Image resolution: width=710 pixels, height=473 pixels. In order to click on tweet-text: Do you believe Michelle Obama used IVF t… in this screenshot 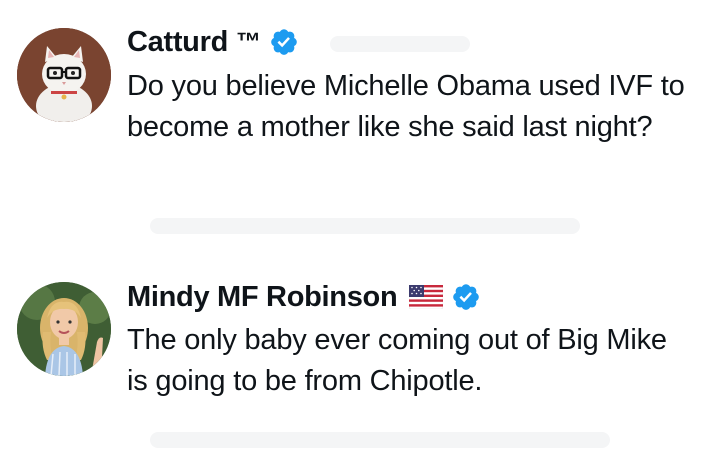, I will do `click(406, 106)`.